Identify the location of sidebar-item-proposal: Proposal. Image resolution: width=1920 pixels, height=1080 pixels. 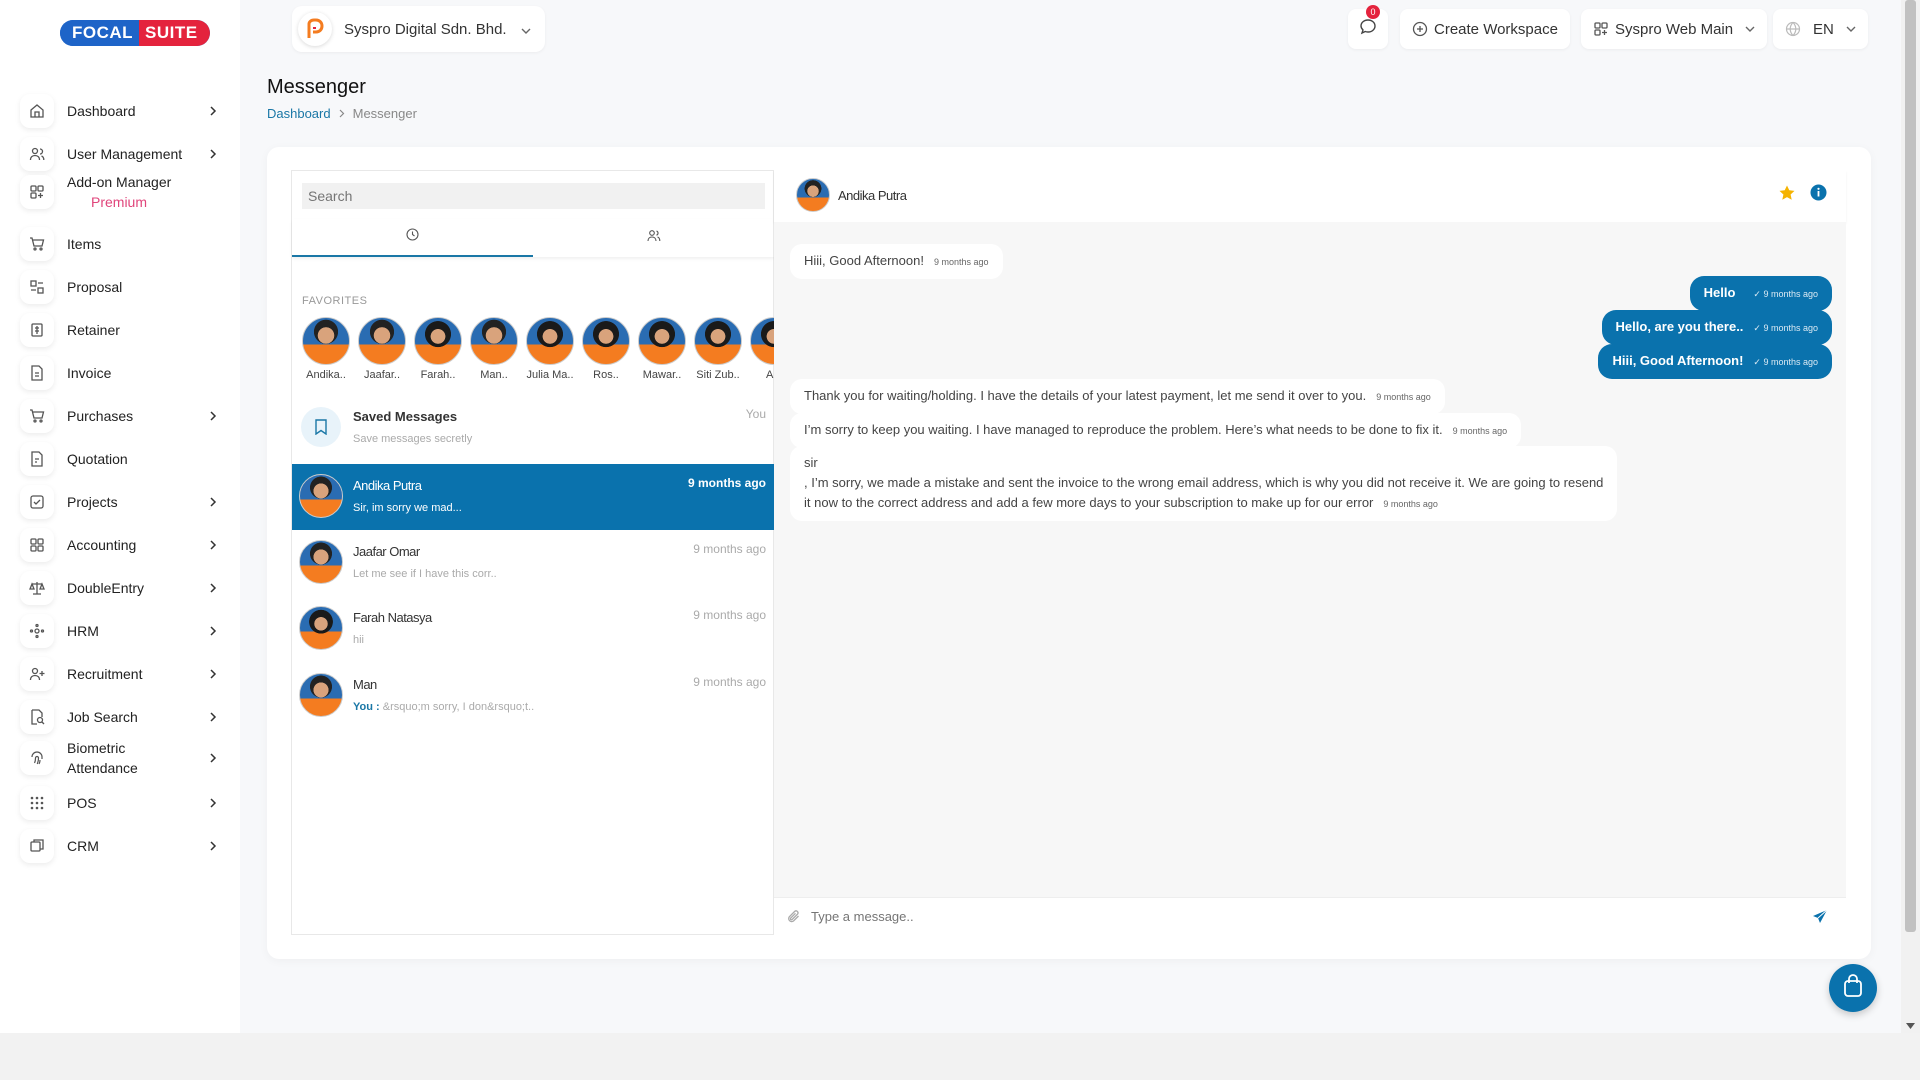
(120, 287).